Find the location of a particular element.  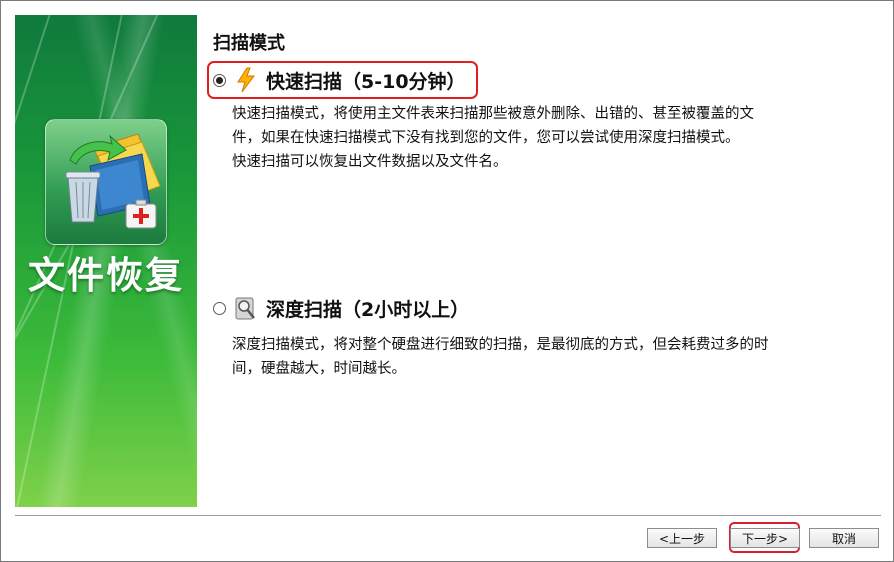

file-recovery-icon is located at coordinates (106, 182).